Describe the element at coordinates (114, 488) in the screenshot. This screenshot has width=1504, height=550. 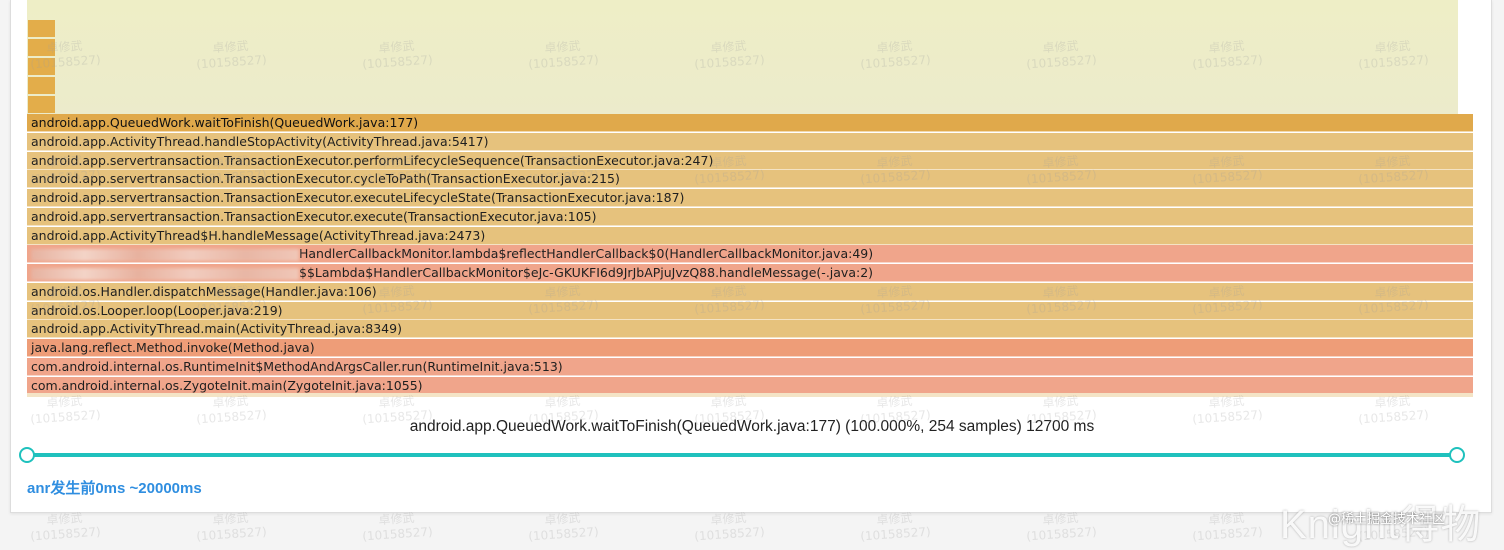
I see `time-range-label: anr发生前0ms ~20000ms` at that location.